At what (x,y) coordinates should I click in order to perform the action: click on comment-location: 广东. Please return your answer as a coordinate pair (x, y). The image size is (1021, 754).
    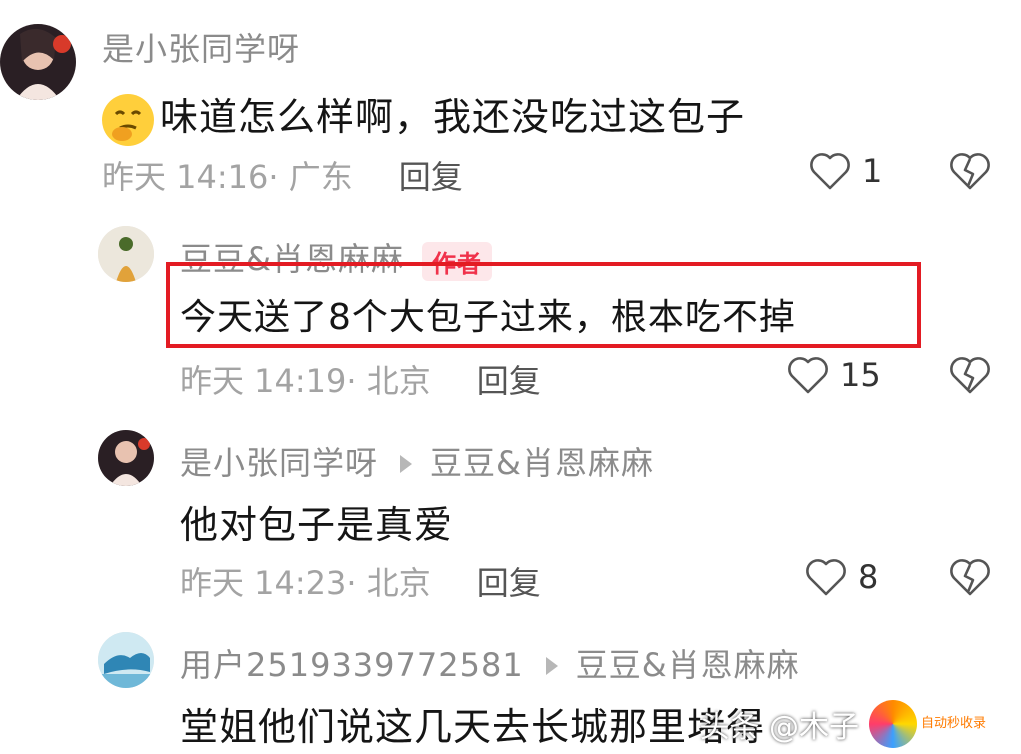
    Looking at the image, I should click on (320, 177).